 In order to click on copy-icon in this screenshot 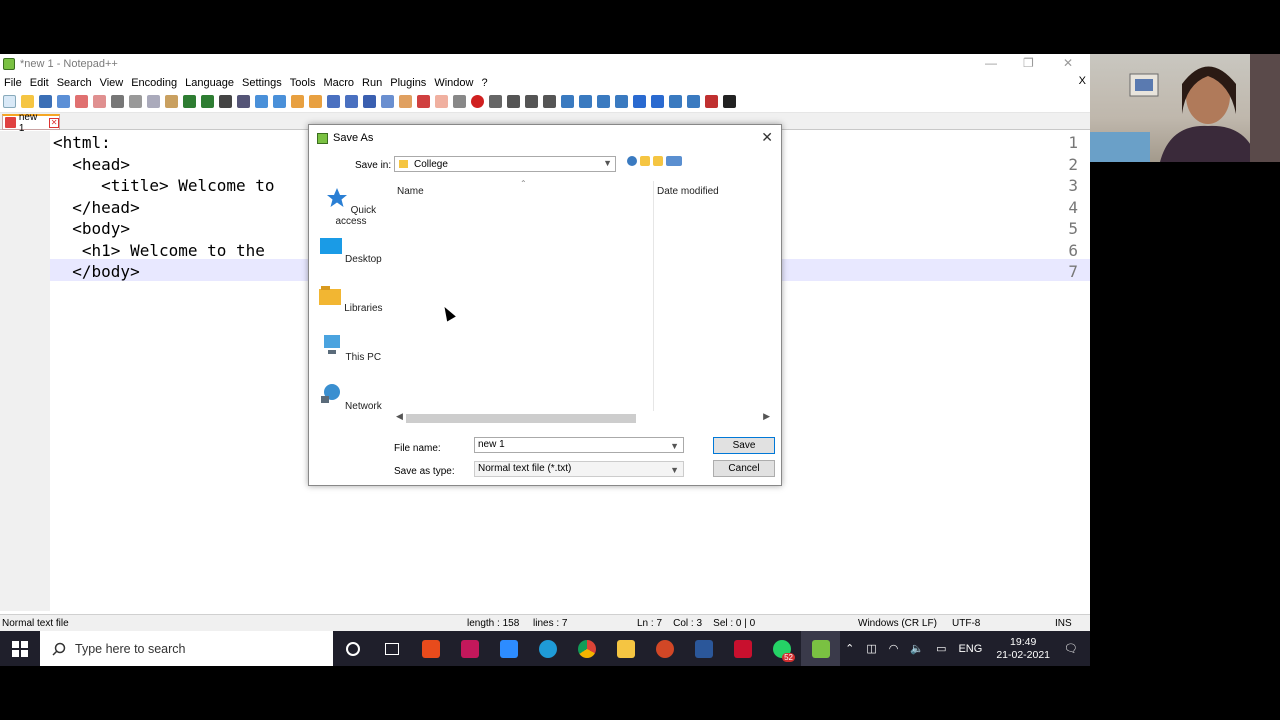, I will do `click(153, 101)`.